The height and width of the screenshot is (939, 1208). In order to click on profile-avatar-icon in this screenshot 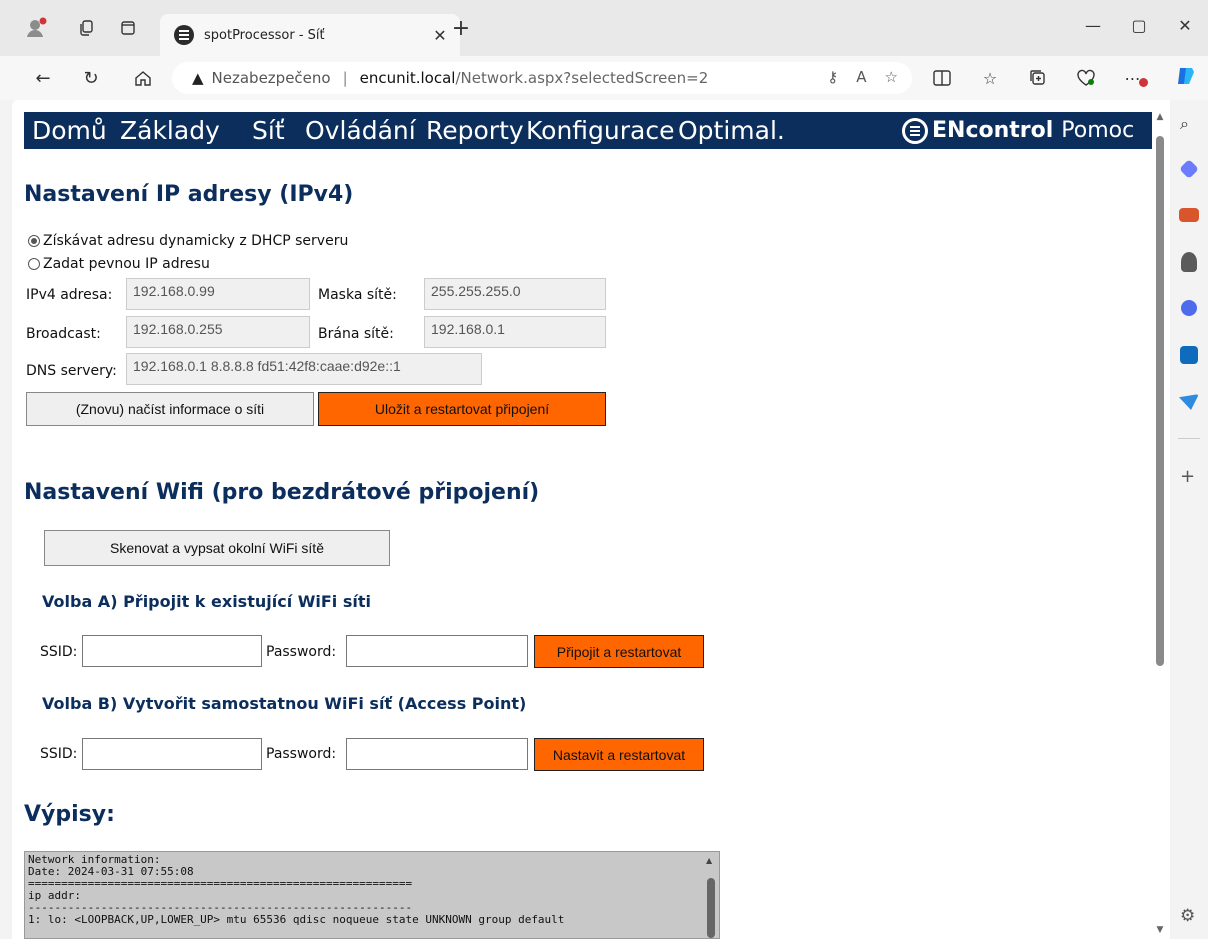, I will do `click(36, 28)`.